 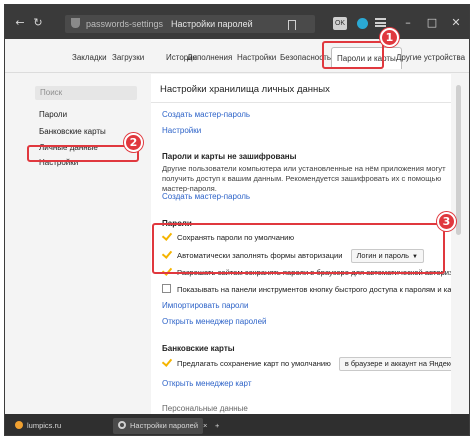 I want to click on address-url: passwords-settings, so click(x=125, y=24).